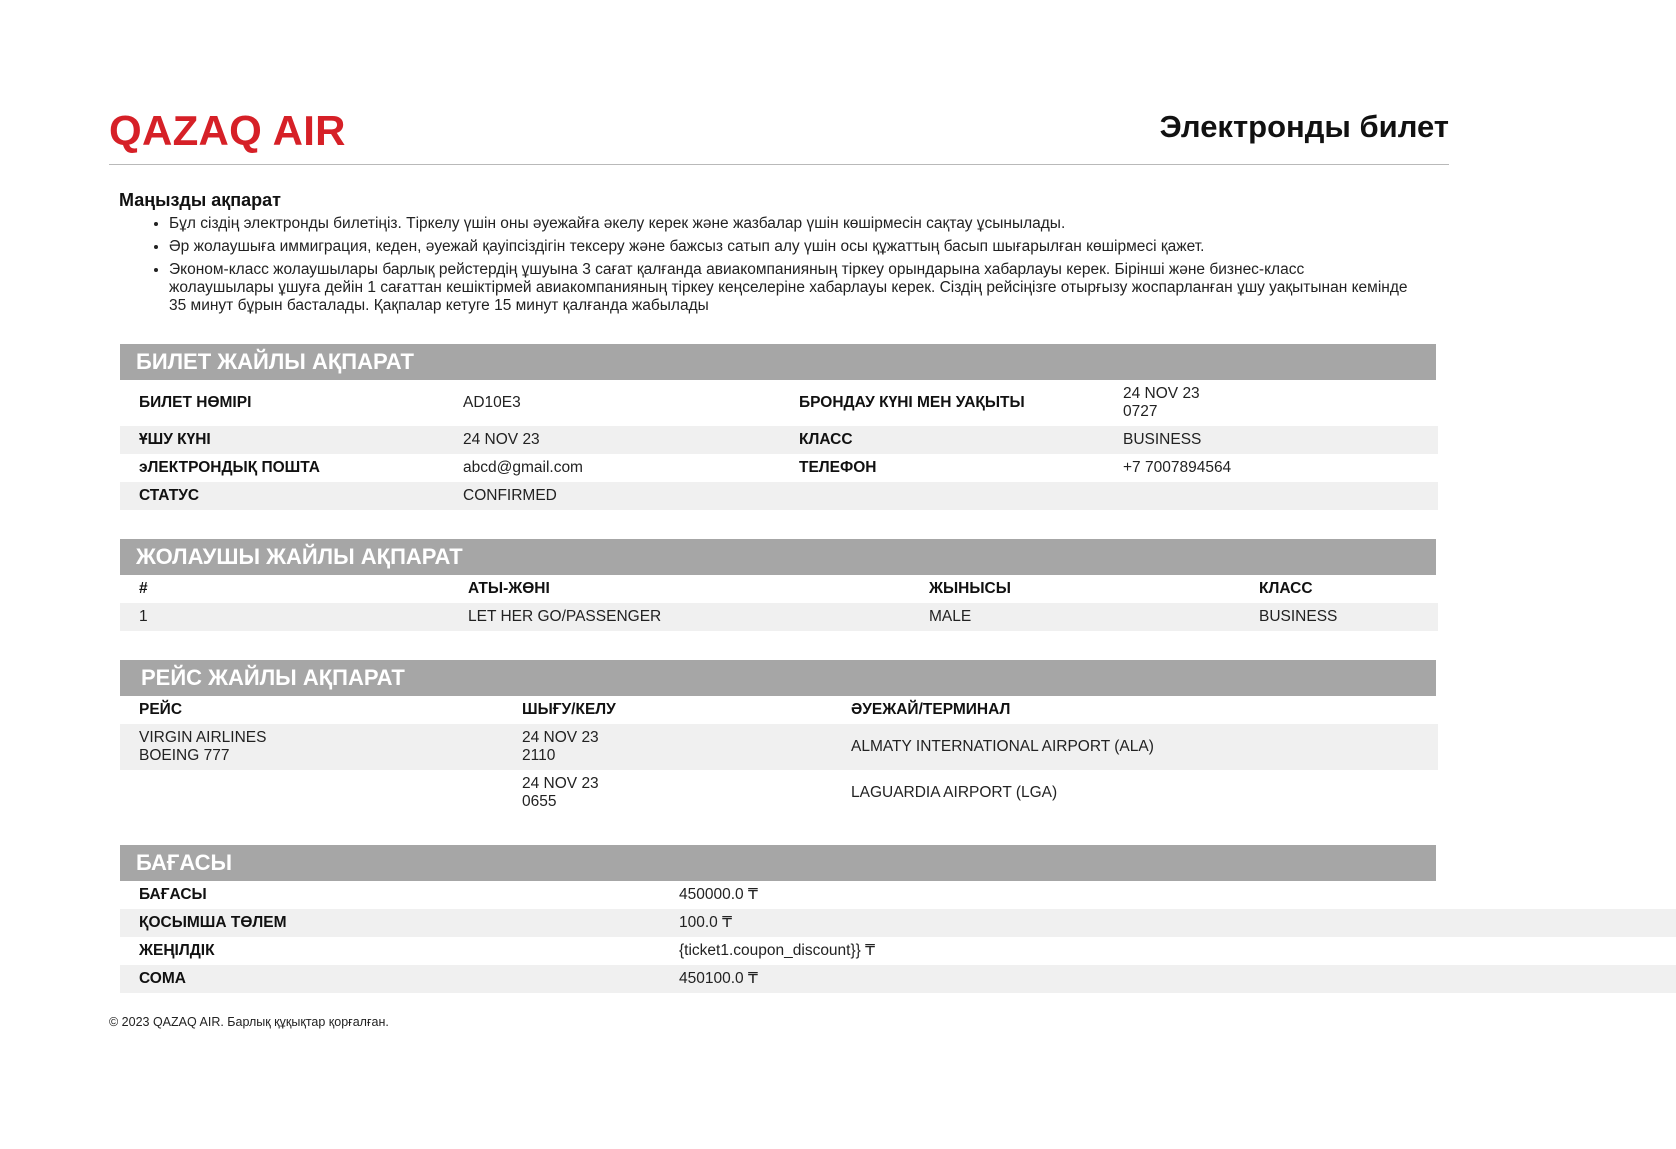 The image size is (1676, 1149). Describe the element at coordinates (509, 588) in the screenshot. I see `column-header: АТЫ-ЖӨНІ` at that location.